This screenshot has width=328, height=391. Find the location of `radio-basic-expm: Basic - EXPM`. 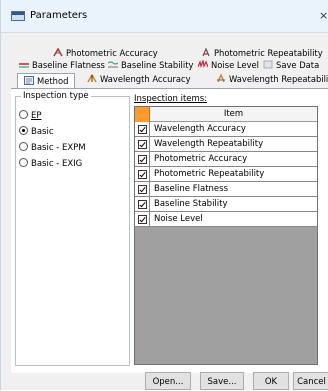

radio-basic-expm: Basic - EXPM is located at coordinates (52, 148).